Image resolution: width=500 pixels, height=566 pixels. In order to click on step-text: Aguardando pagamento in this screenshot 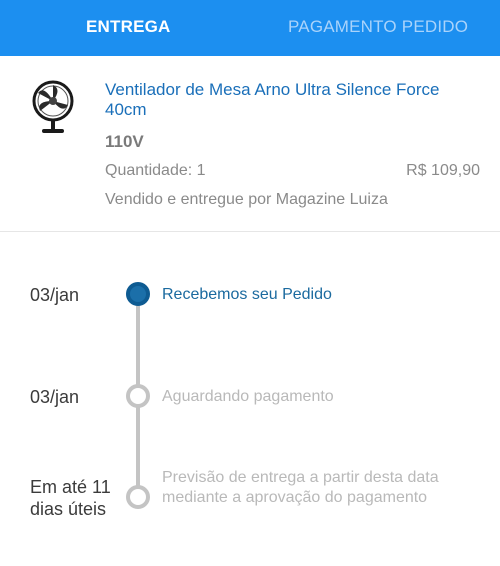, I will do `click(248, 396)`.